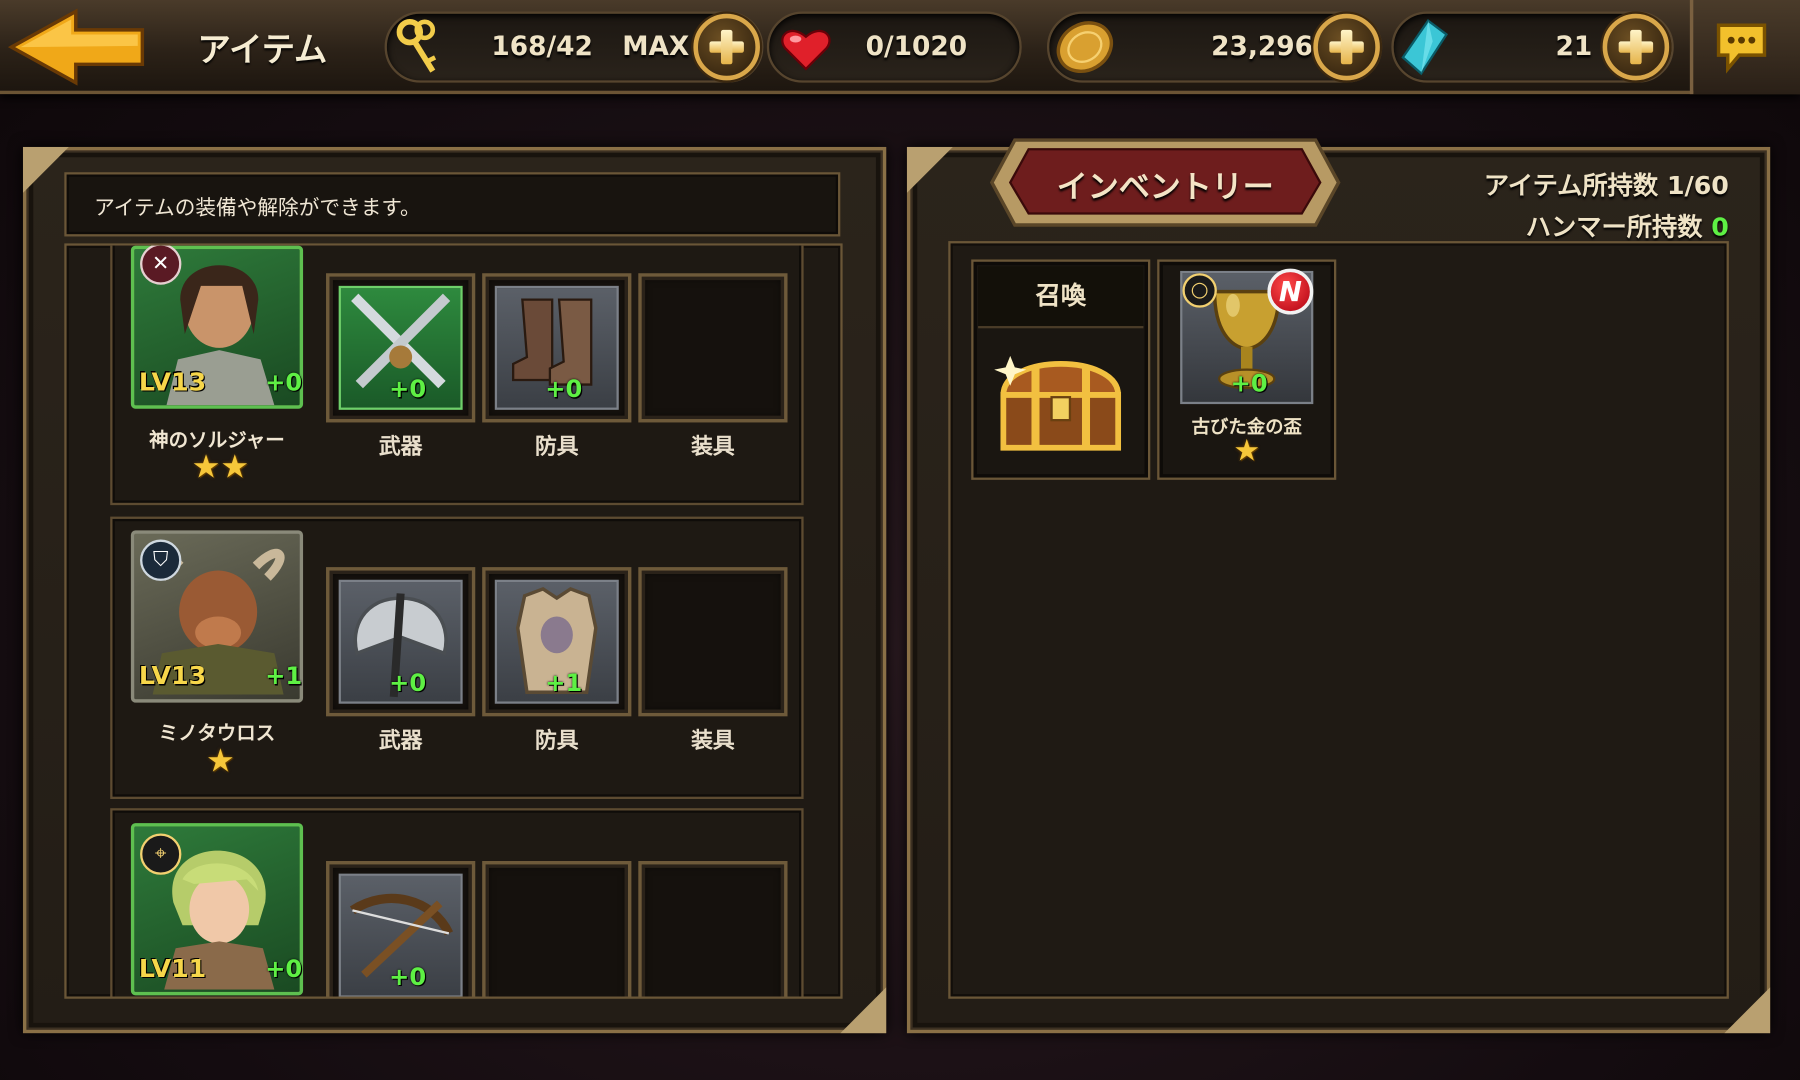 This screenshot has height=1080, width=1800. What do you see at coordinates (284, 676) in the screenshot?
I see `hero-plus: +1` at bounding box center [284, 676].